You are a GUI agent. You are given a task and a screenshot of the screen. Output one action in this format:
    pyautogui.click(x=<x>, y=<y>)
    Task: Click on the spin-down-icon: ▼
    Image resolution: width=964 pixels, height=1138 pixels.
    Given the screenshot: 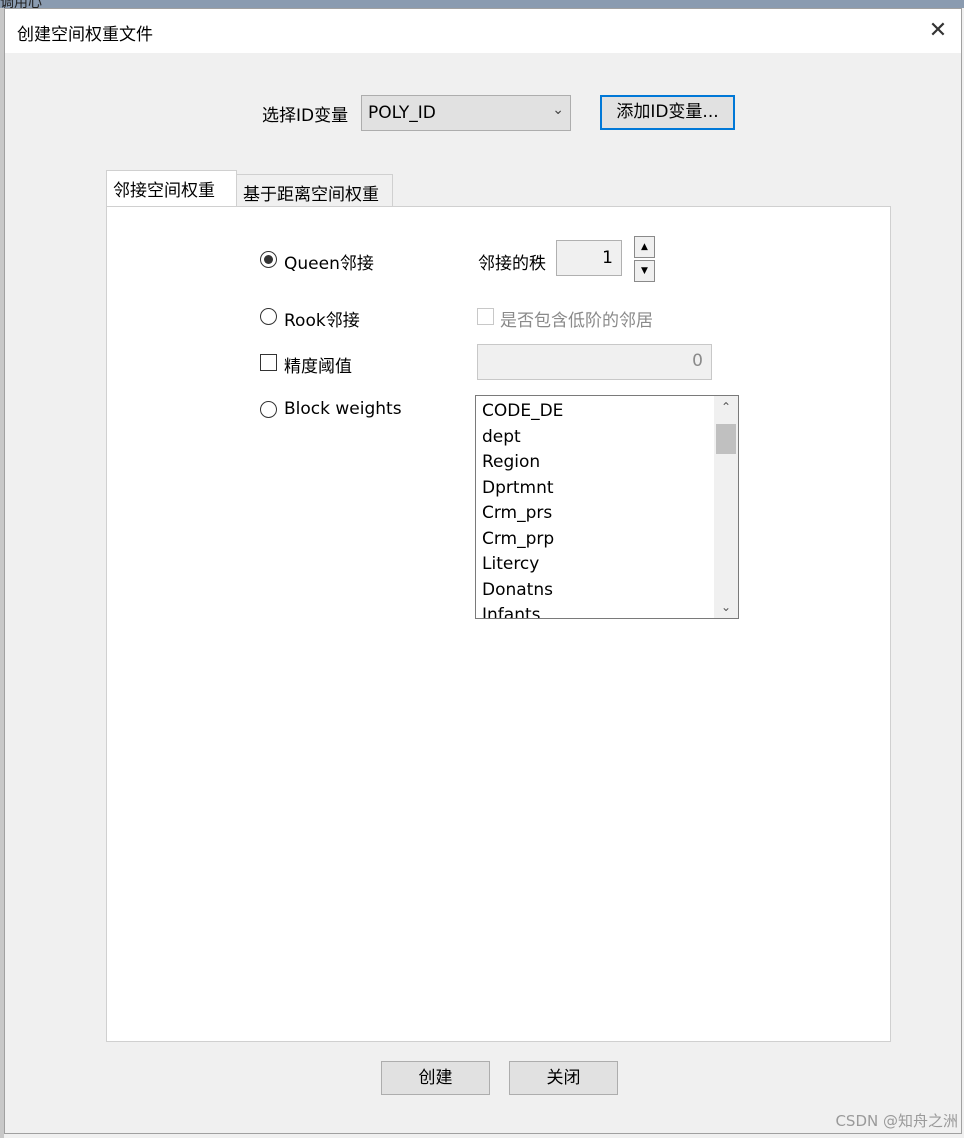 What is the action you would take?
    pyautogui.click(x=644, y=271)
    